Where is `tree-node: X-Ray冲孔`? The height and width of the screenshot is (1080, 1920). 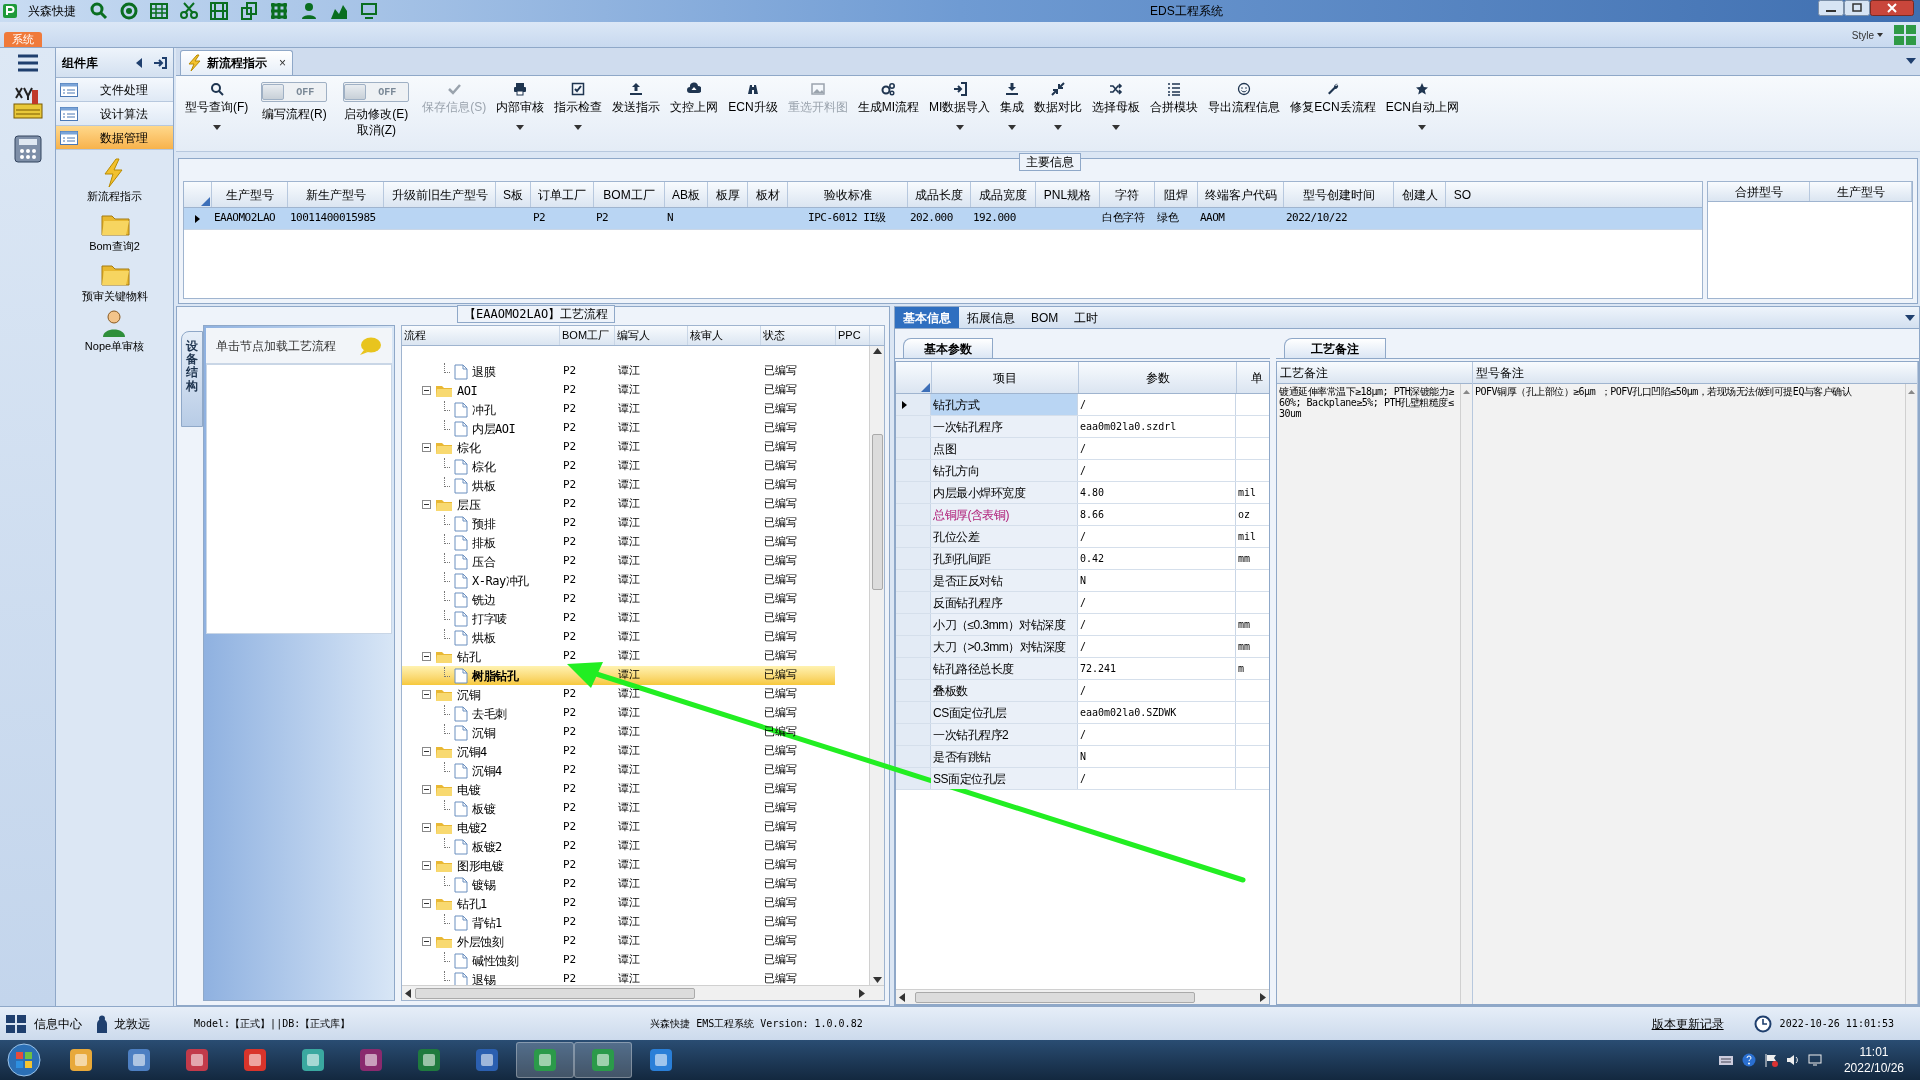
tree-node: X-Ray冲孔 is located at coordinates (501, 580).